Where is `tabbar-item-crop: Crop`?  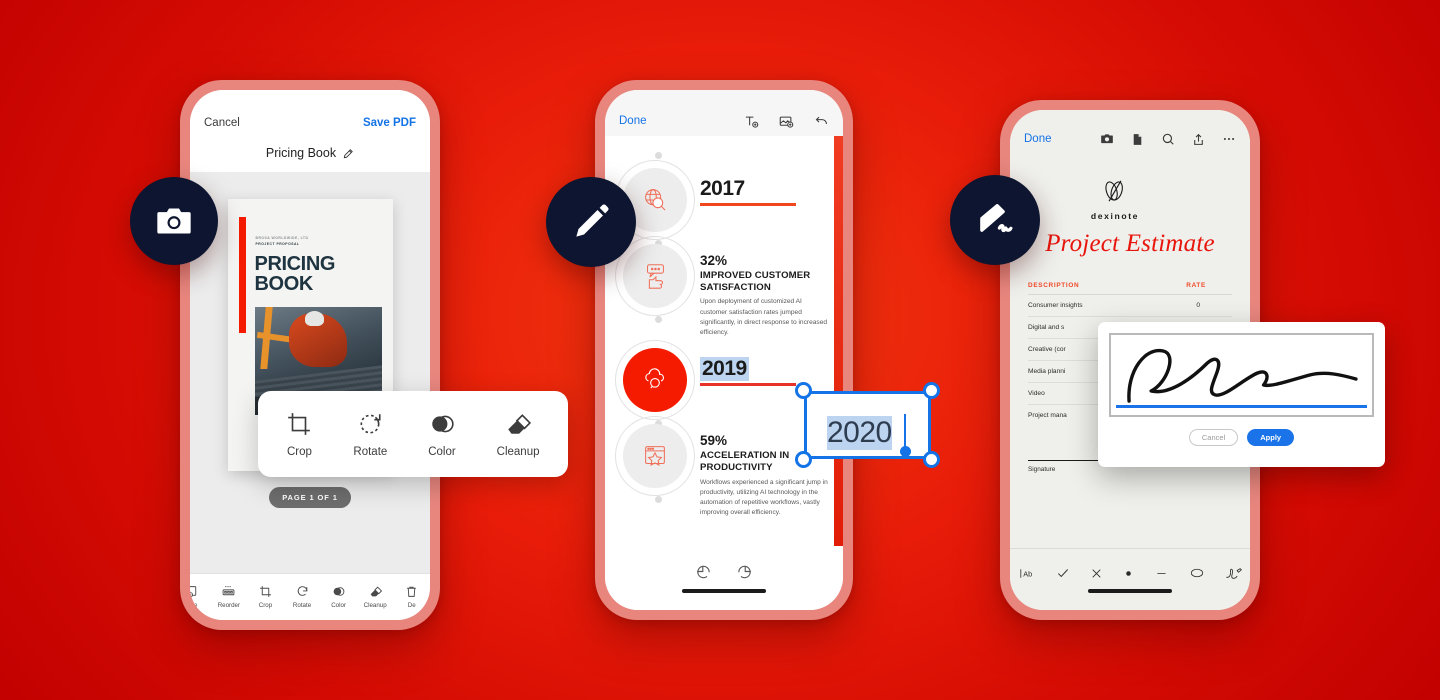 tabbar-item-crop: Crop is located at coordinates (265, 597).